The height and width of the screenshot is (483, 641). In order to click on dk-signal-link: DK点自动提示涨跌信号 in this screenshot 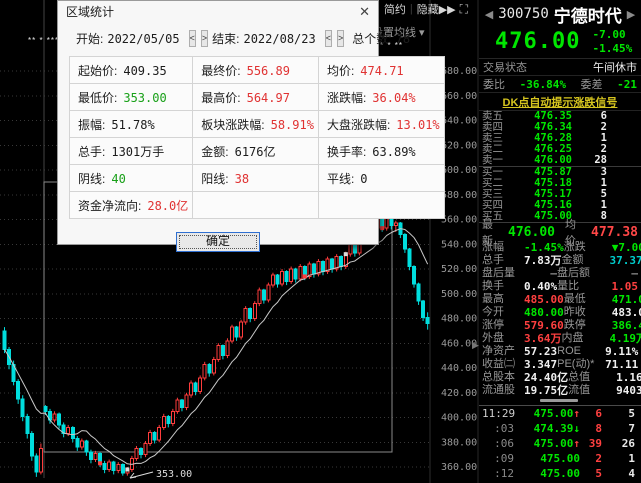, I will do `click(560, 102)`.